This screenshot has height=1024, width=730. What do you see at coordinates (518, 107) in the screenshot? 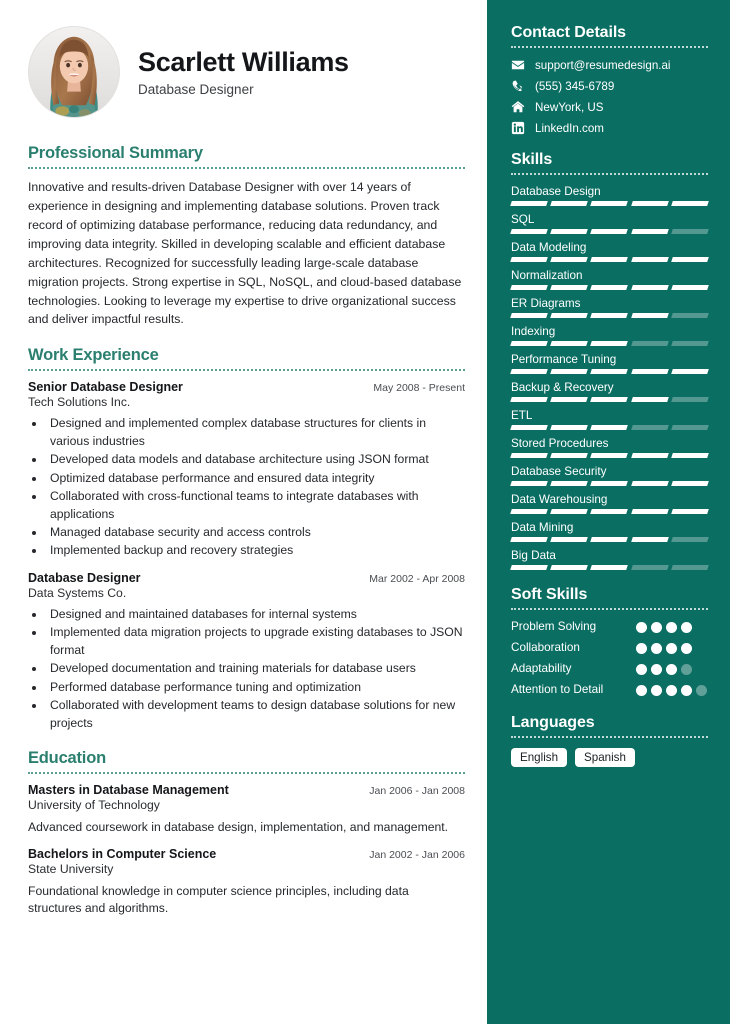
I see `home-icon` at bounding box center [518, 107].